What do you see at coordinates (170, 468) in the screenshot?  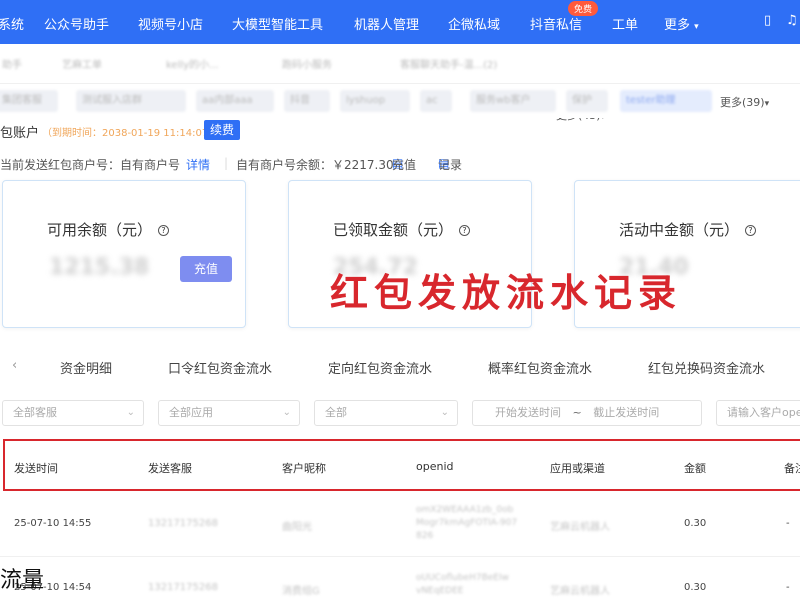 I see `column-header-service: 发送客服` at bounding box center [170, 468].